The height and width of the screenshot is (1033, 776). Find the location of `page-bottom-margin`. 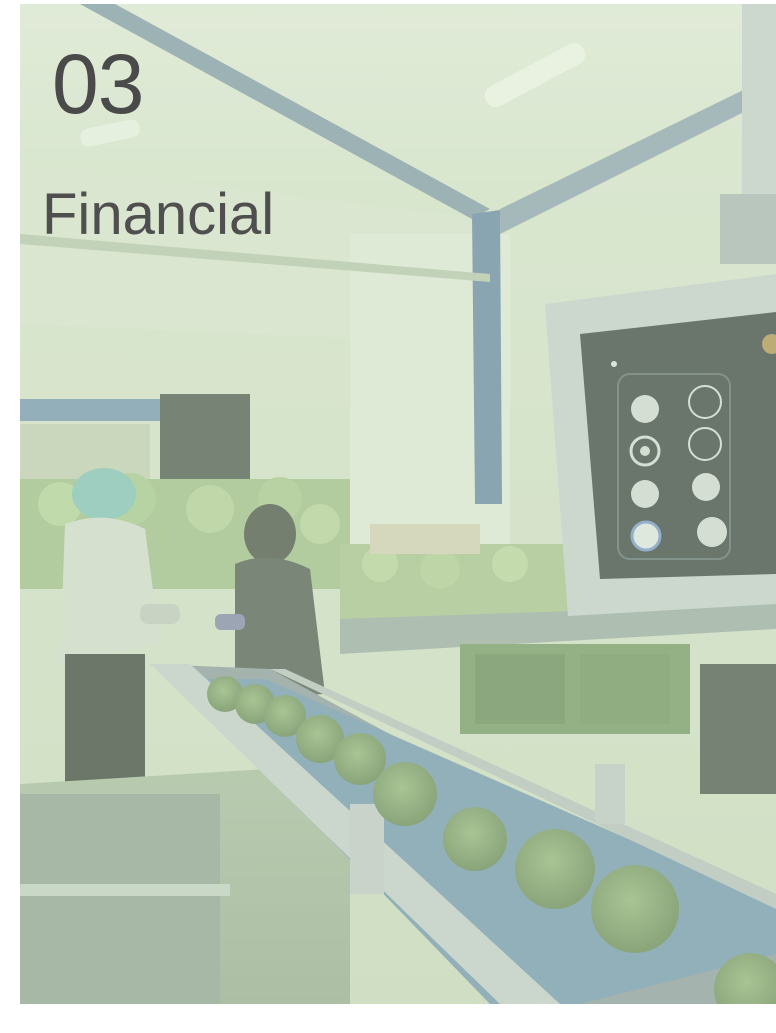

page-bottom-margin is located at coordinates (388, 1018).